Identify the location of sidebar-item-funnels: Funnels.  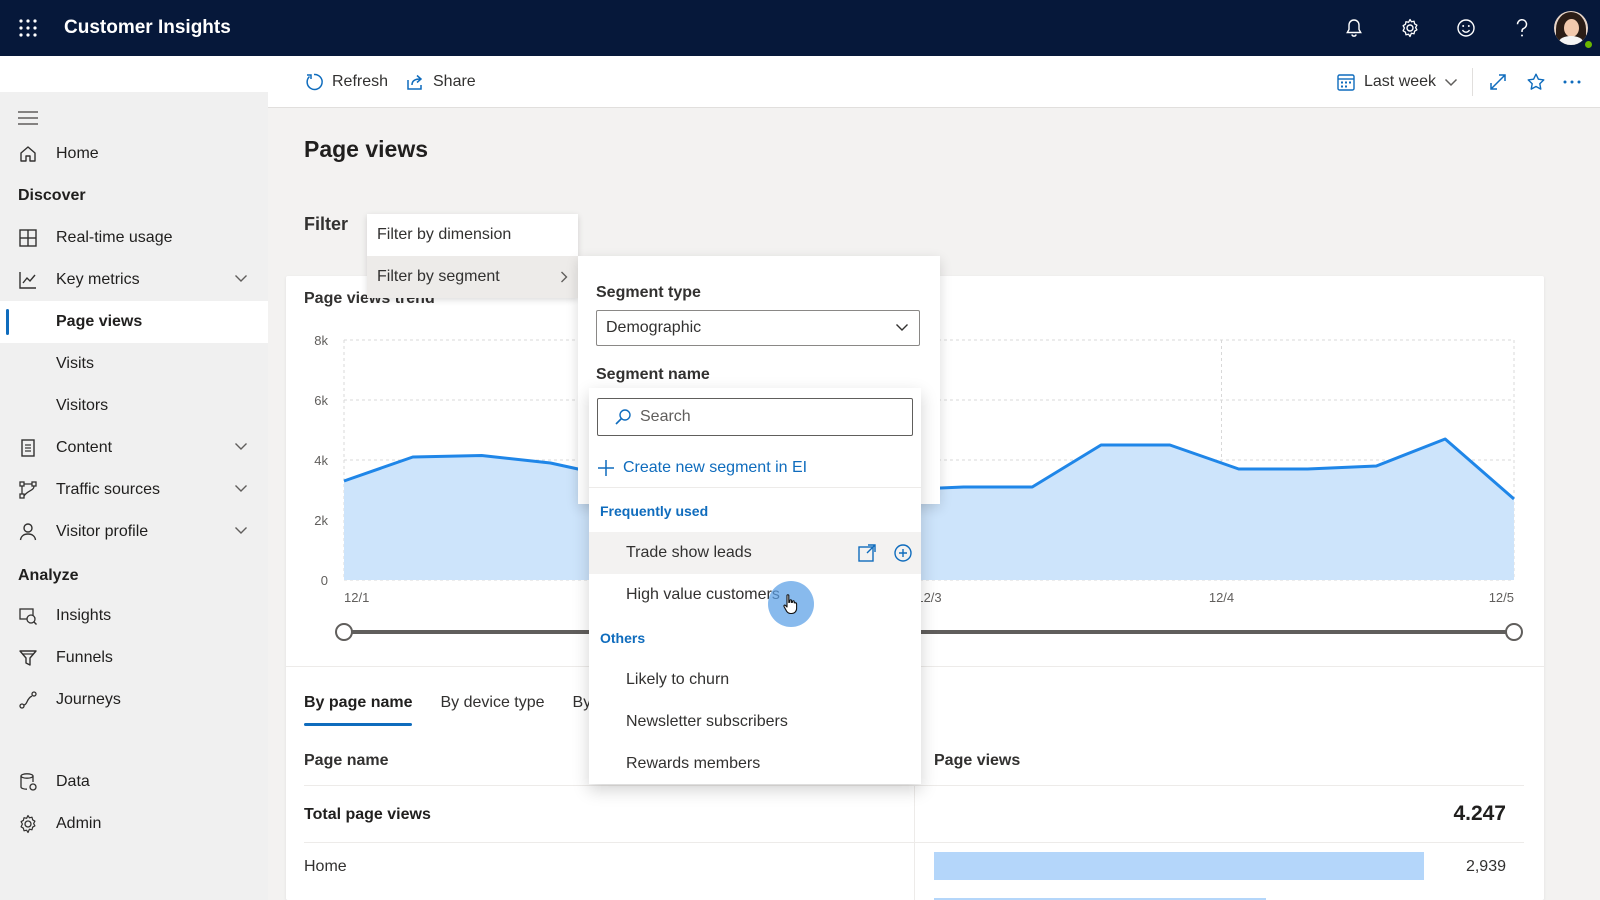
(134, 658).